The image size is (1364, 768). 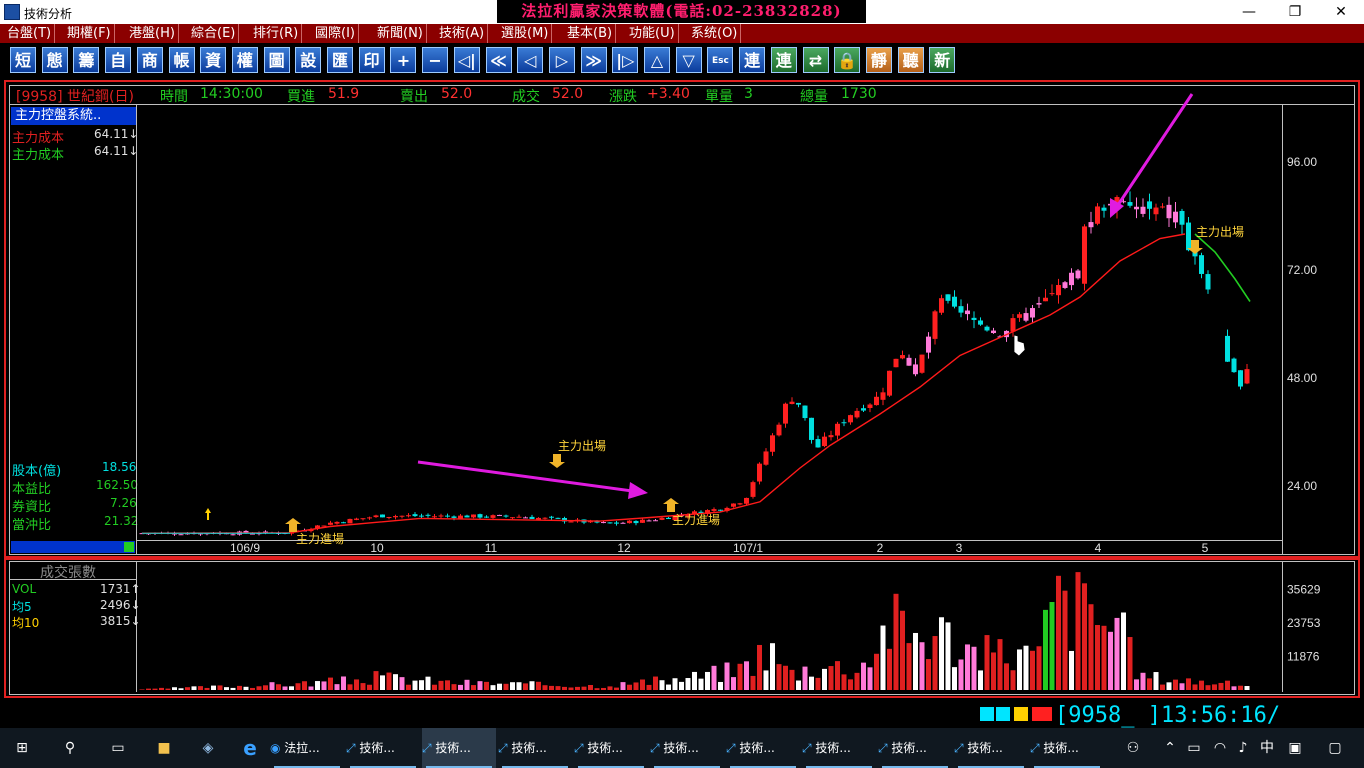 I want to click on y-tick-label: 96.00, so click(x=1302, y=162).